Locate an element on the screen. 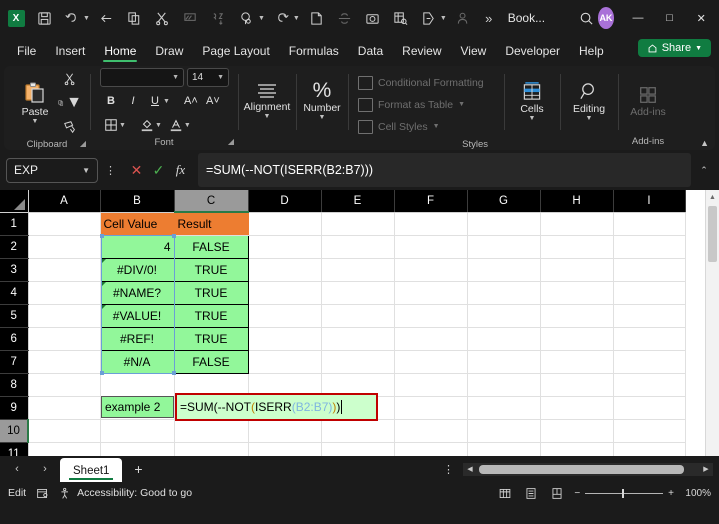  italic-button: I is located at coordinates (133, 101).